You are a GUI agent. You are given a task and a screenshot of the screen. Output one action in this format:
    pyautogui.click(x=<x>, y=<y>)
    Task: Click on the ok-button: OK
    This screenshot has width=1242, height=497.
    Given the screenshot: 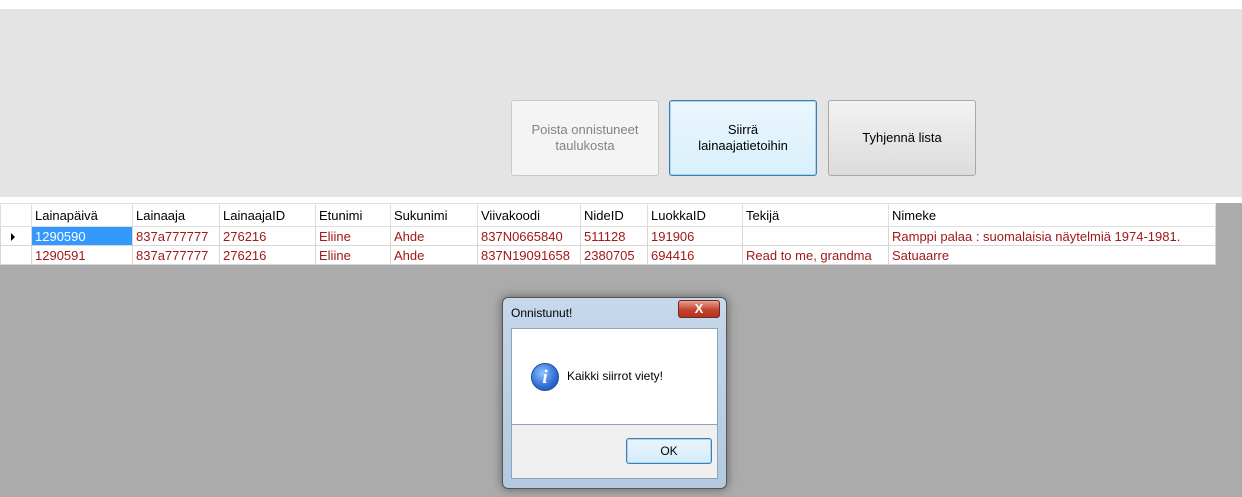 What is the action you would take?
    pyautogui.click(x=669, y=451)
    